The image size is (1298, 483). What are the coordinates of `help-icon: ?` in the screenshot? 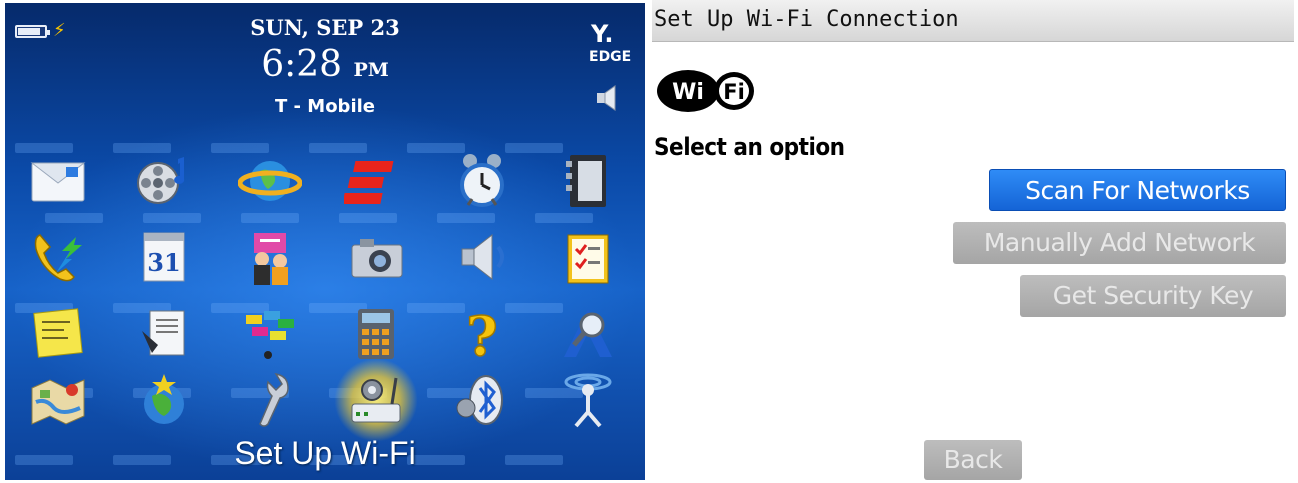 It's located at (482, 333).